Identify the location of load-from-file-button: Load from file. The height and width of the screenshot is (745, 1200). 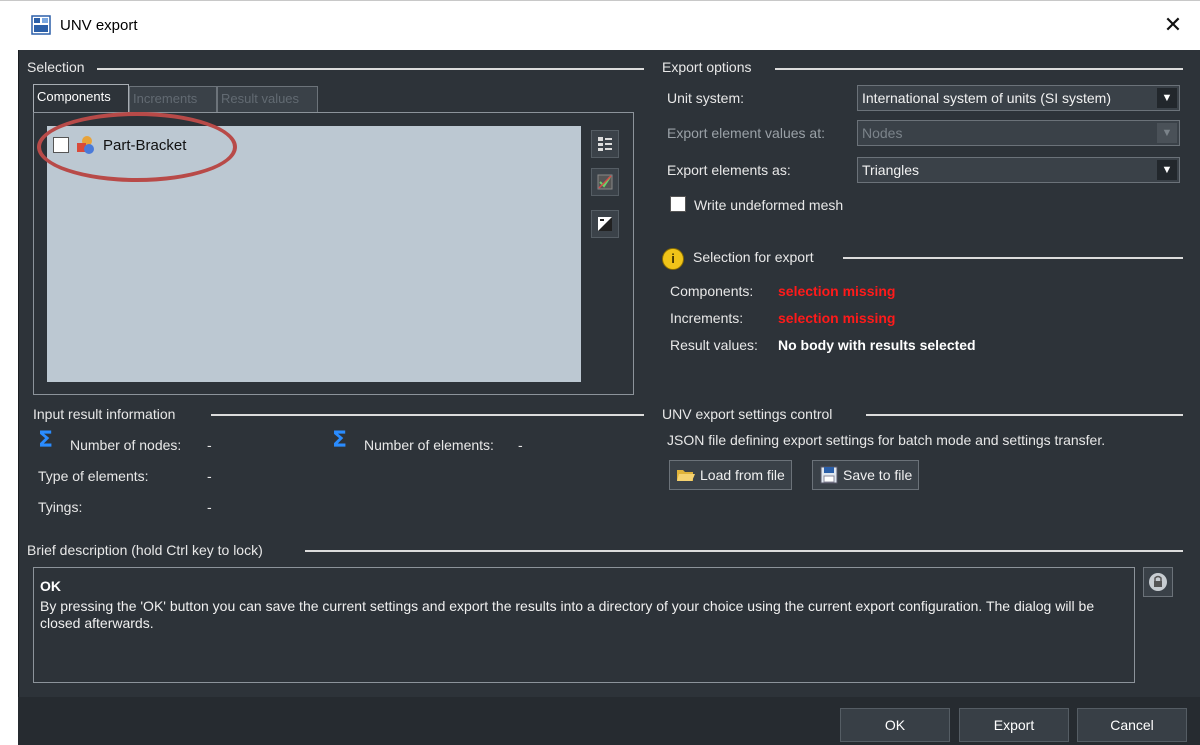
(730, 475).